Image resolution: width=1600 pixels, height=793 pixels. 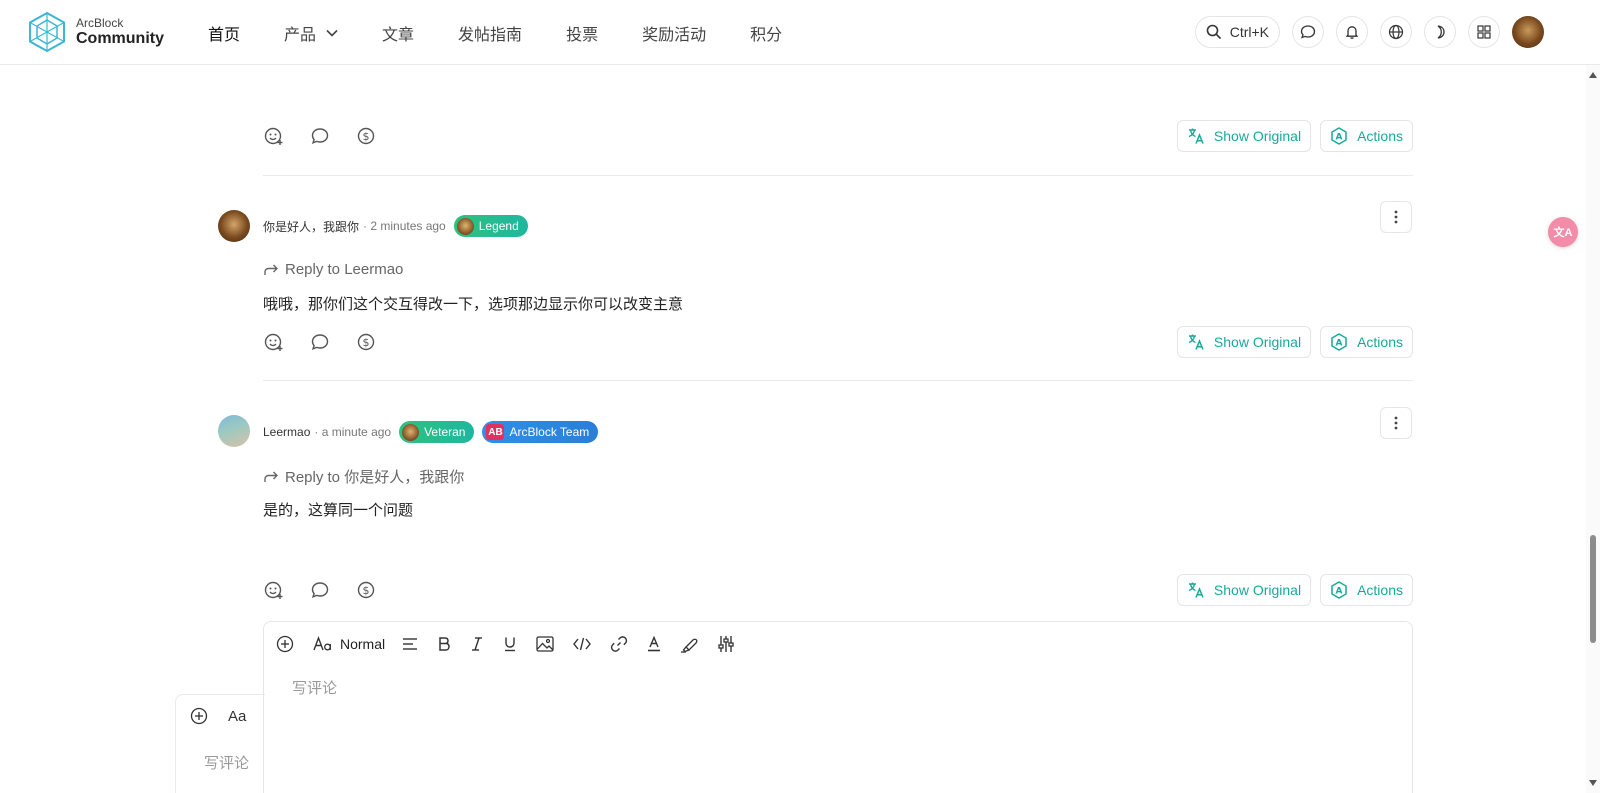 I want to click on background-editor-placeholder: 写评论, so click(x=227, y=763).